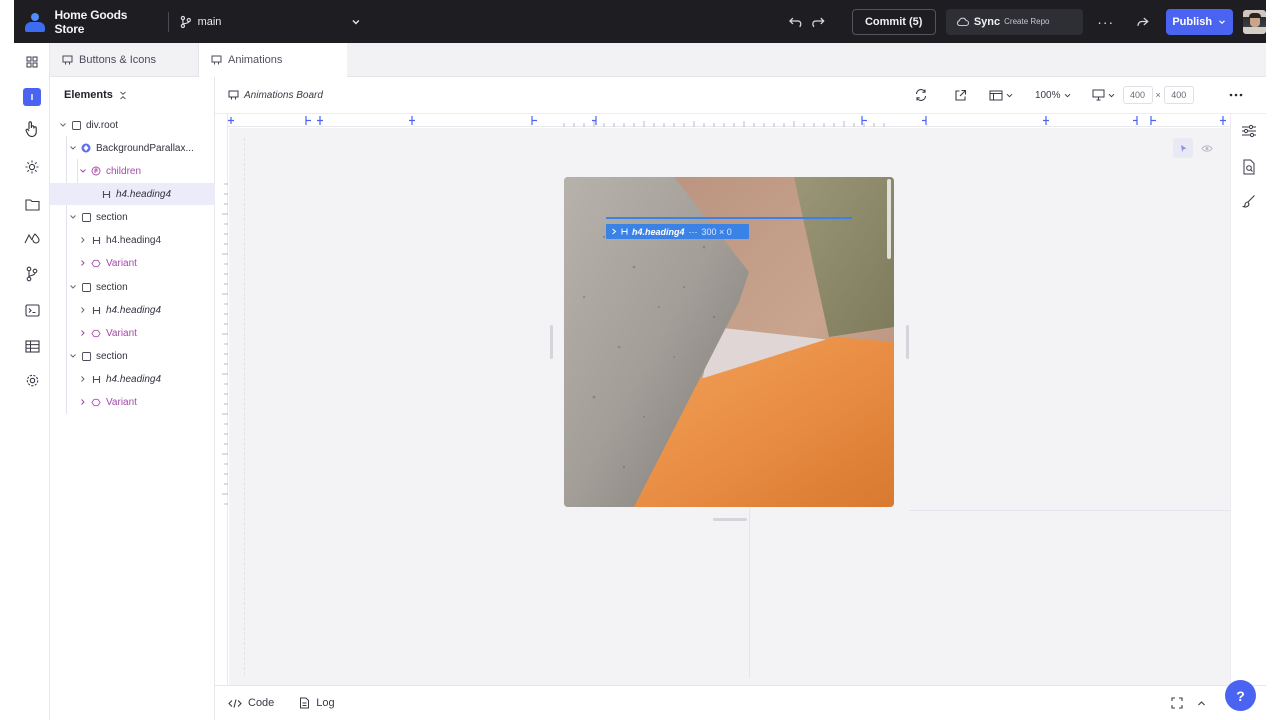 This screenshot has height=720, width=1280. What do you see at coordinates (32, 310) in the screenshot?
I see `terminal-icon` at bounding box center [32, 310].